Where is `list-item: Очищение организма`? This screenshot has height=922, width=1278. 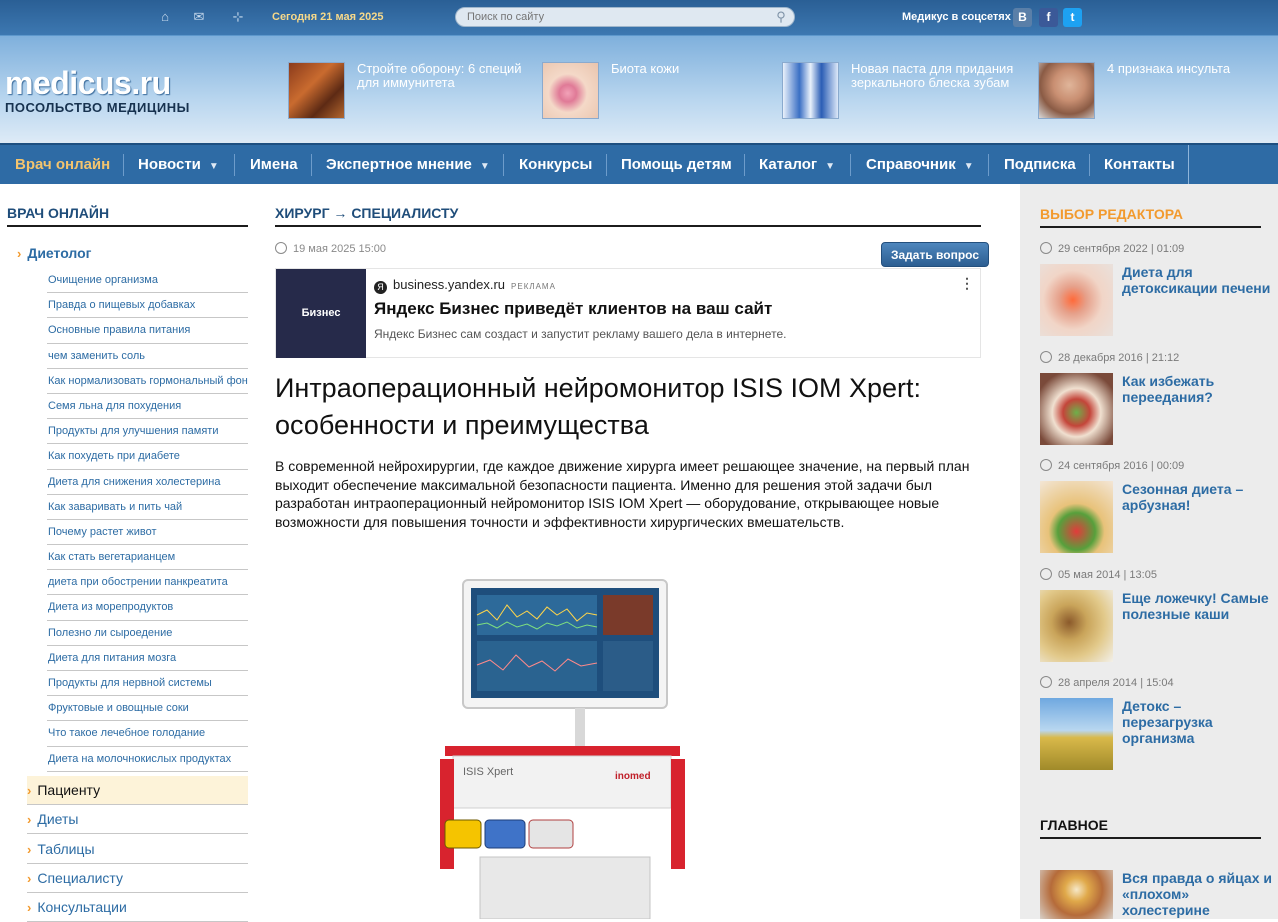 list-item: Очищение организма is located at coordinates (147, 281).